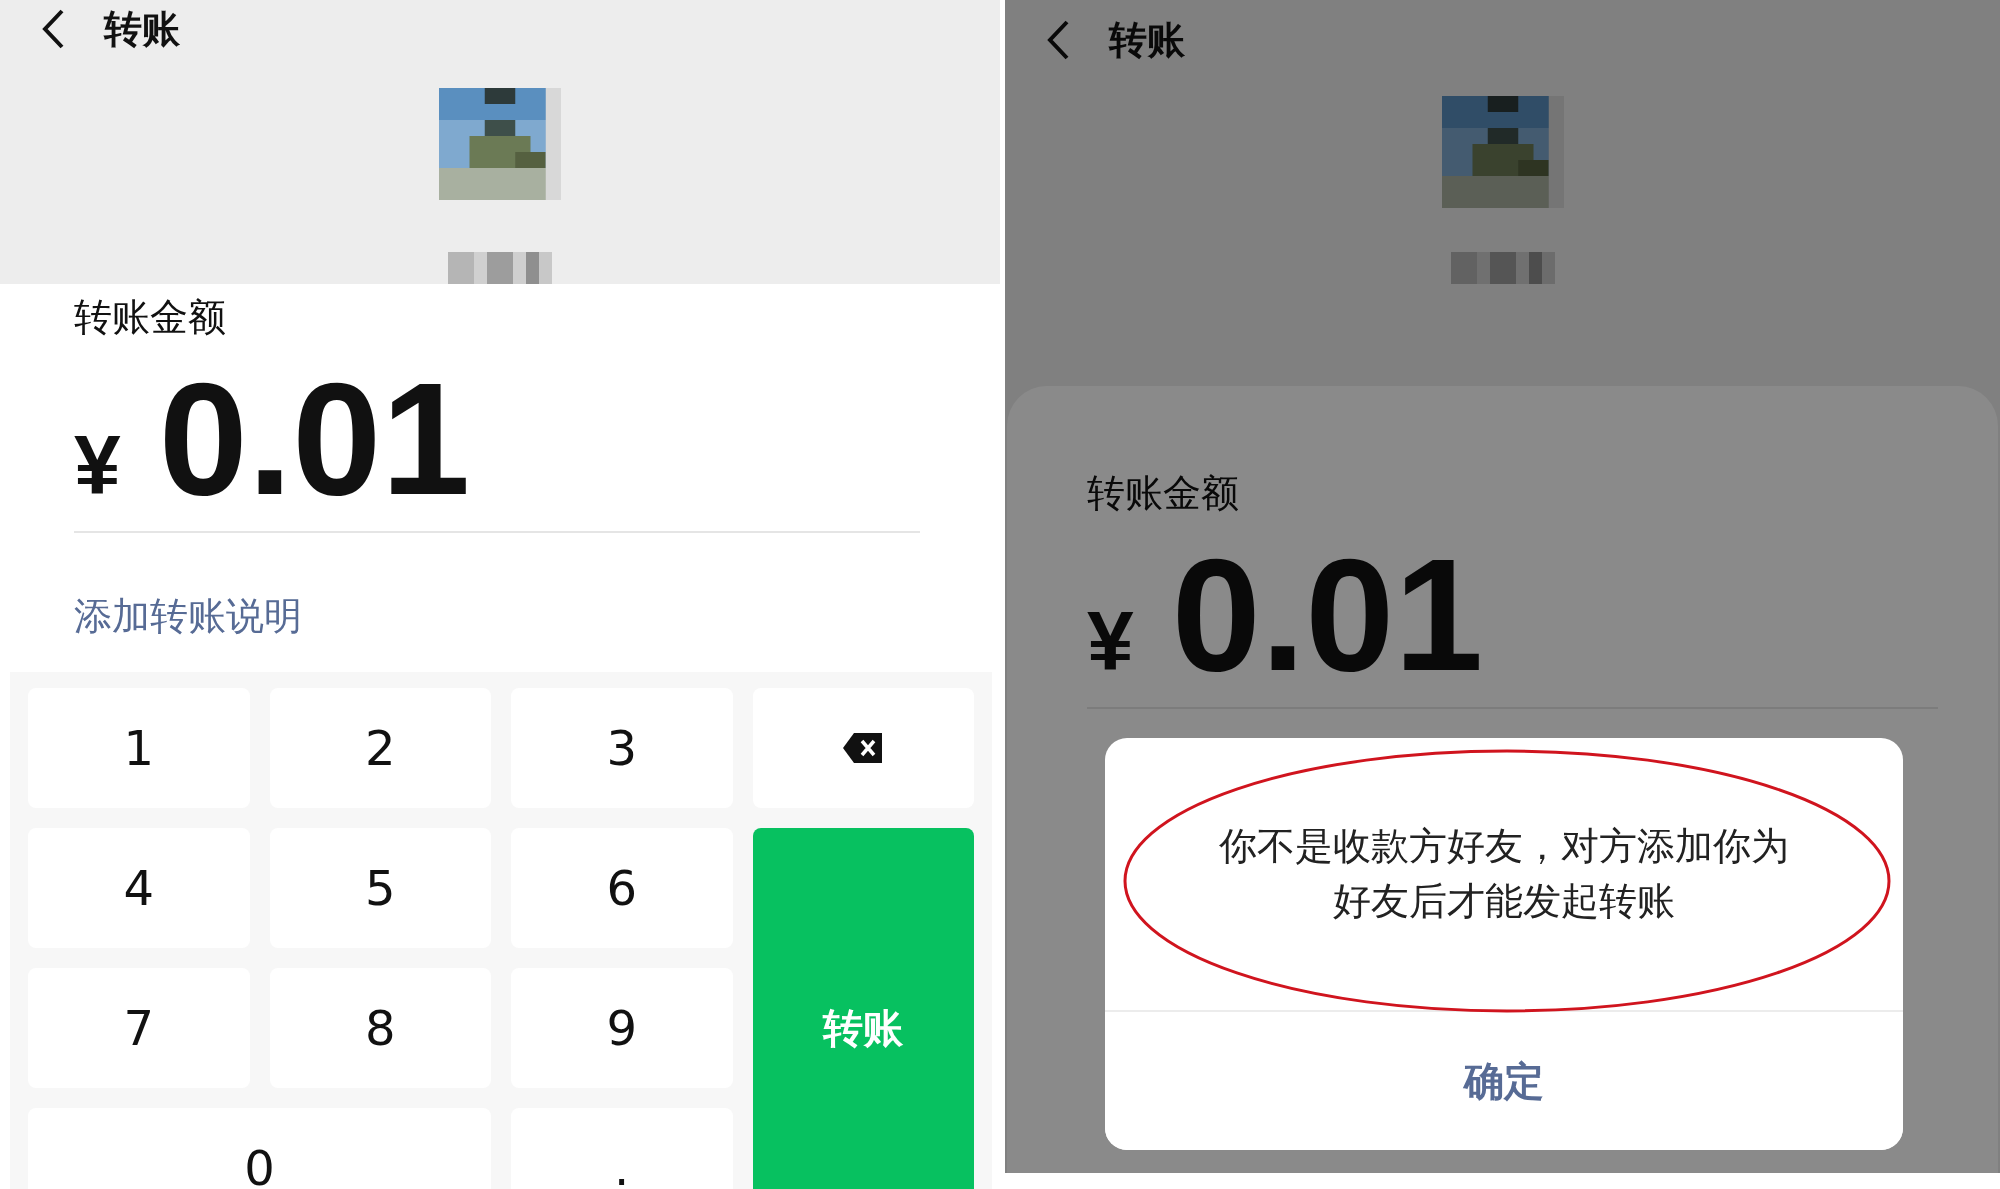 Image resolution: width=2000 pixels, height=1189 pixels. I want to click on keypad-key: 4, so click(139, 888).